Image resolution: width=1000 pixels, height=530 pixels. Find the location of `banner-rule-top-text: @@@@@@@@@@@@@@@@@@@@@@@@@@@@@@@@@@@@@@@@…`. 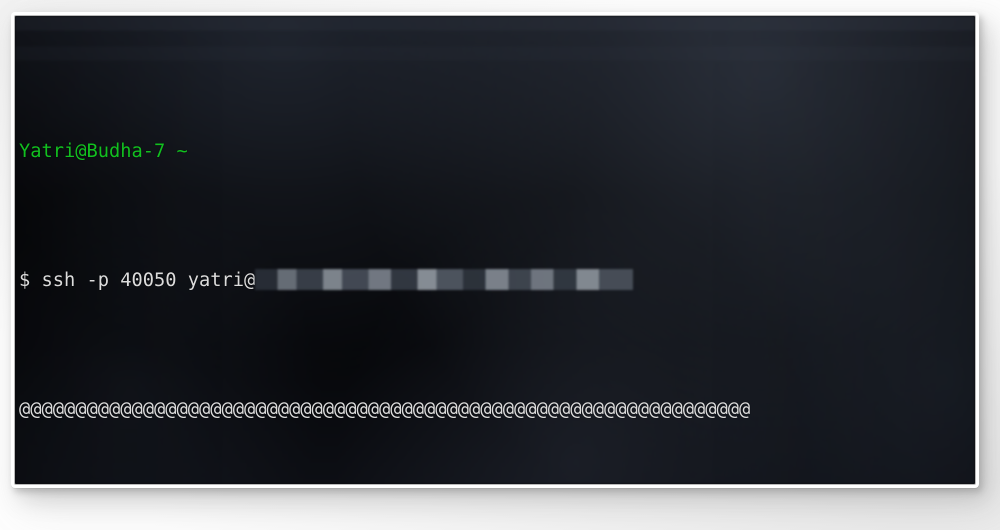

banner-rule-top-text: @@@@@@@@@@@@@@@@@@@@@@@@@@@@@@@@@@@@@@@@… is located at coordinates (385, 410).